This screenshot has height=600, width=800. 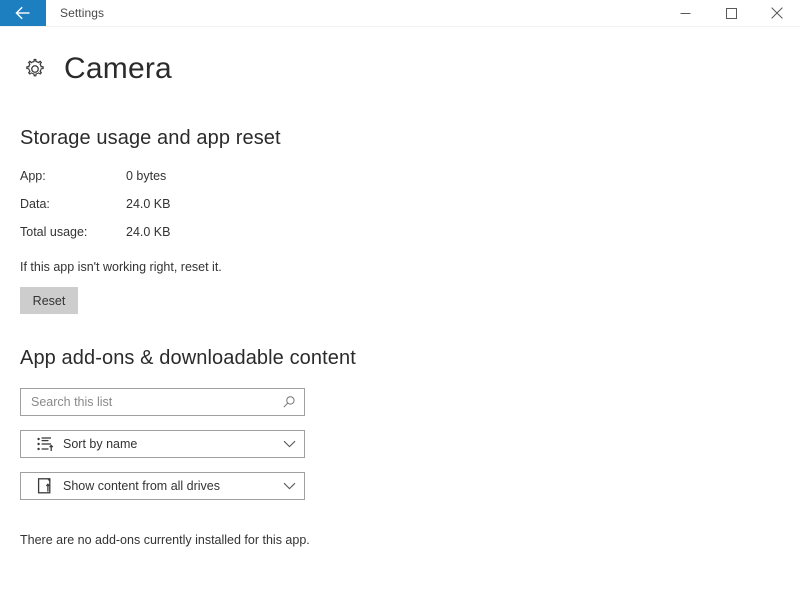 I want to click on table-row: App: 0 bytes, so click(x=95, y=183).